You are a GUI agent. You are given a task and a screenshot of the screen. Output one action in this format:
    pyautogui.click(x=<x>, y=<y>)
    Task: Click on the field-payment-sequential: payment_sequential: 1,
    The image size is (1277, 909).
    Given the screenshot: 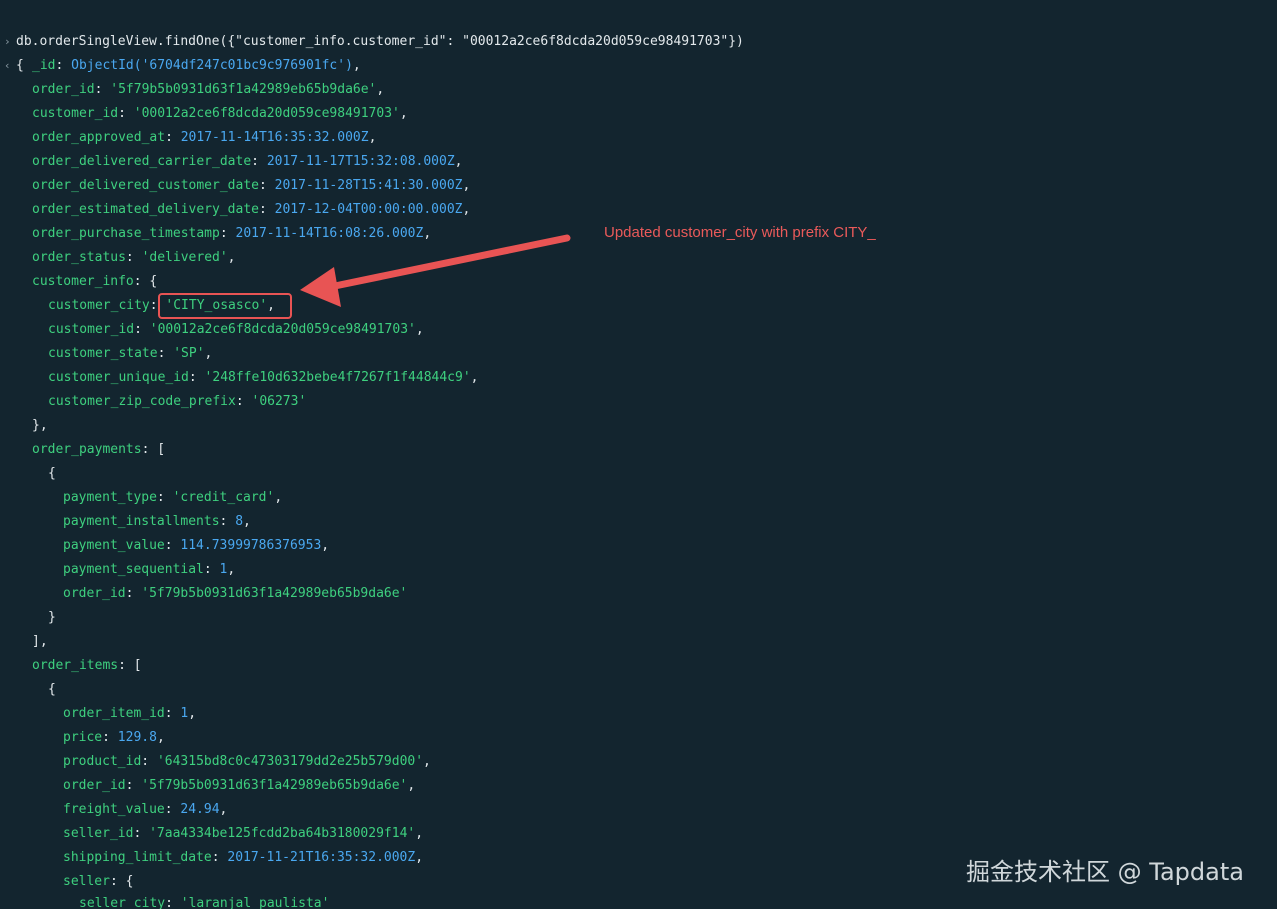 What is the action you would take?
    pyautogui.click(x=149, y=569)
    